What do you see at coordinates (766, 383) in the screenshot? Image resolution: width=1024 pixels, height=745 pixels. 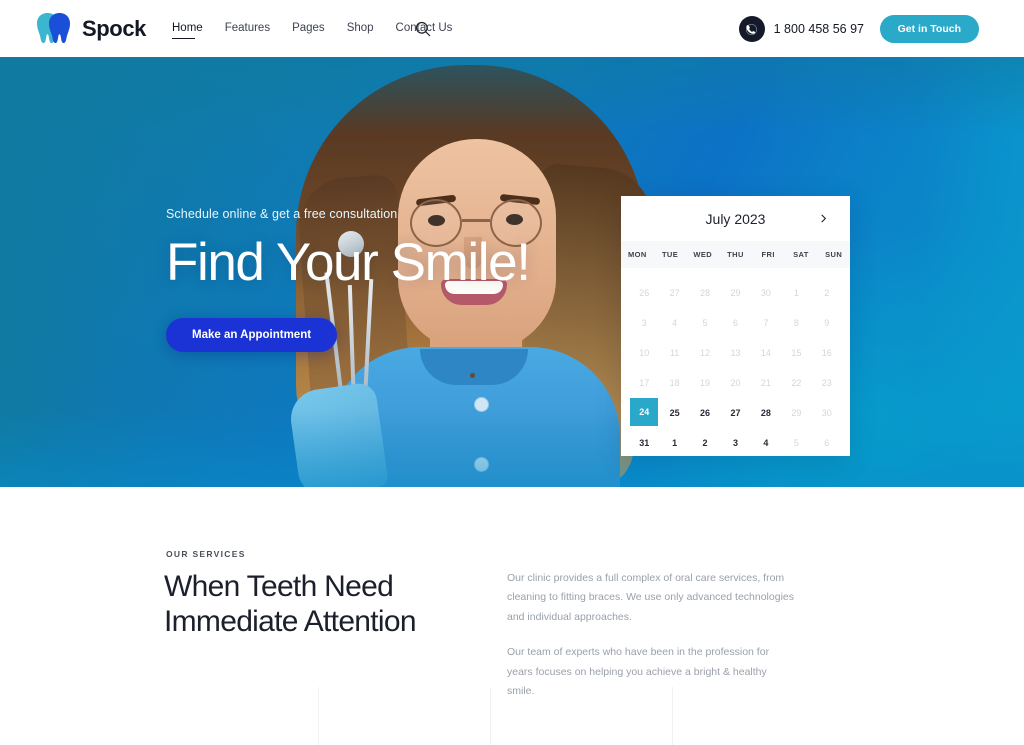 I see `calendar-day-21: 21` at bounding box center [766, 383].